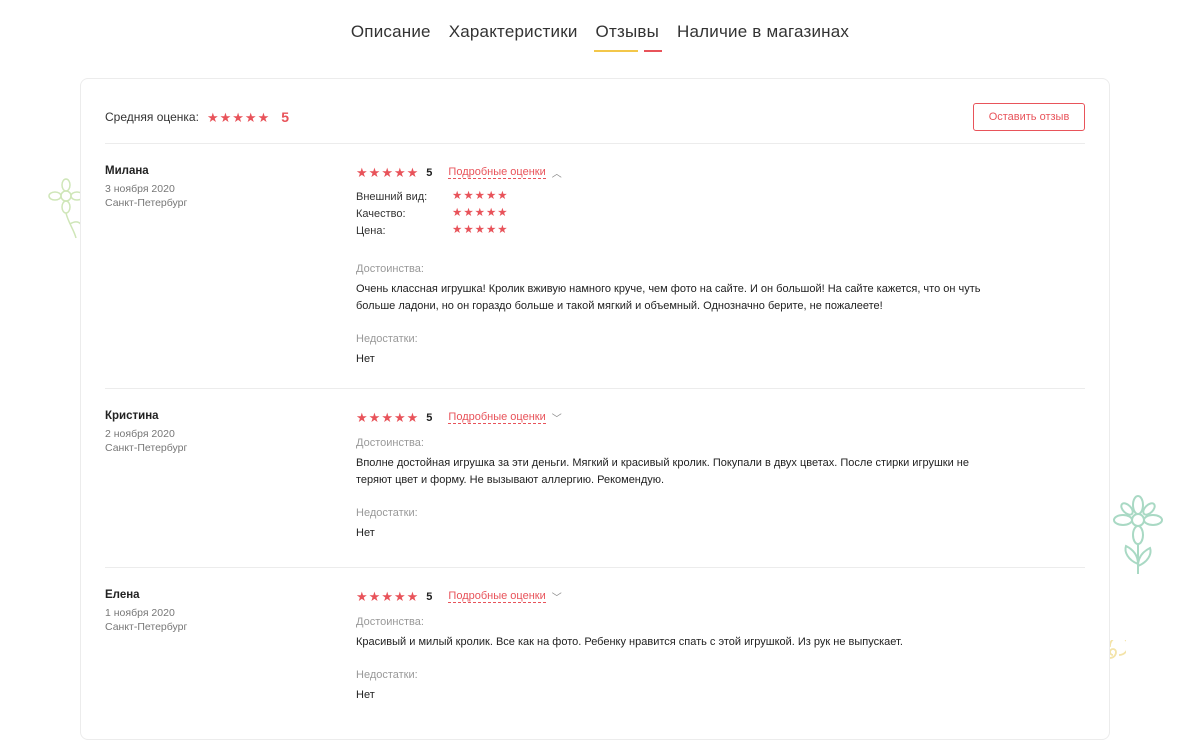 The height and width of the screenshot is (740, 1200). Describe the element at coordinates (371, 230) in the screenshot. I see `sub-rating-label: Цена:` at that location.